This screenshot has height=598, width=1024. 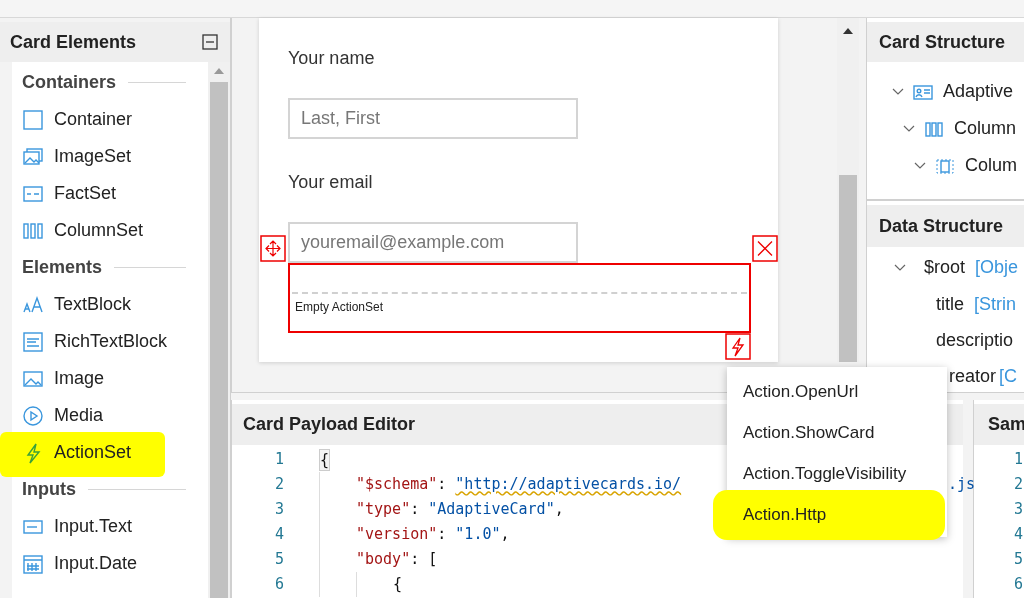 I want to click on element-item: Media, so click(x=79, y=415).